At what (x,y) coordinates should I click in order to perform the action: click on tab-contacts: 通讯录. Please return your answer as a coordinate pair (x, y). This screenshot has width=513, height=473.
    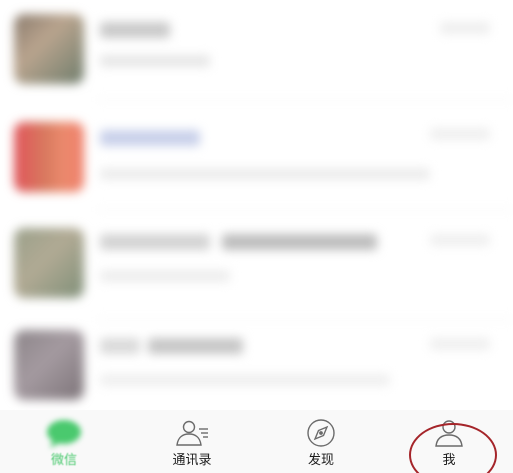
    Looking at the image, I should click on (192, 441).